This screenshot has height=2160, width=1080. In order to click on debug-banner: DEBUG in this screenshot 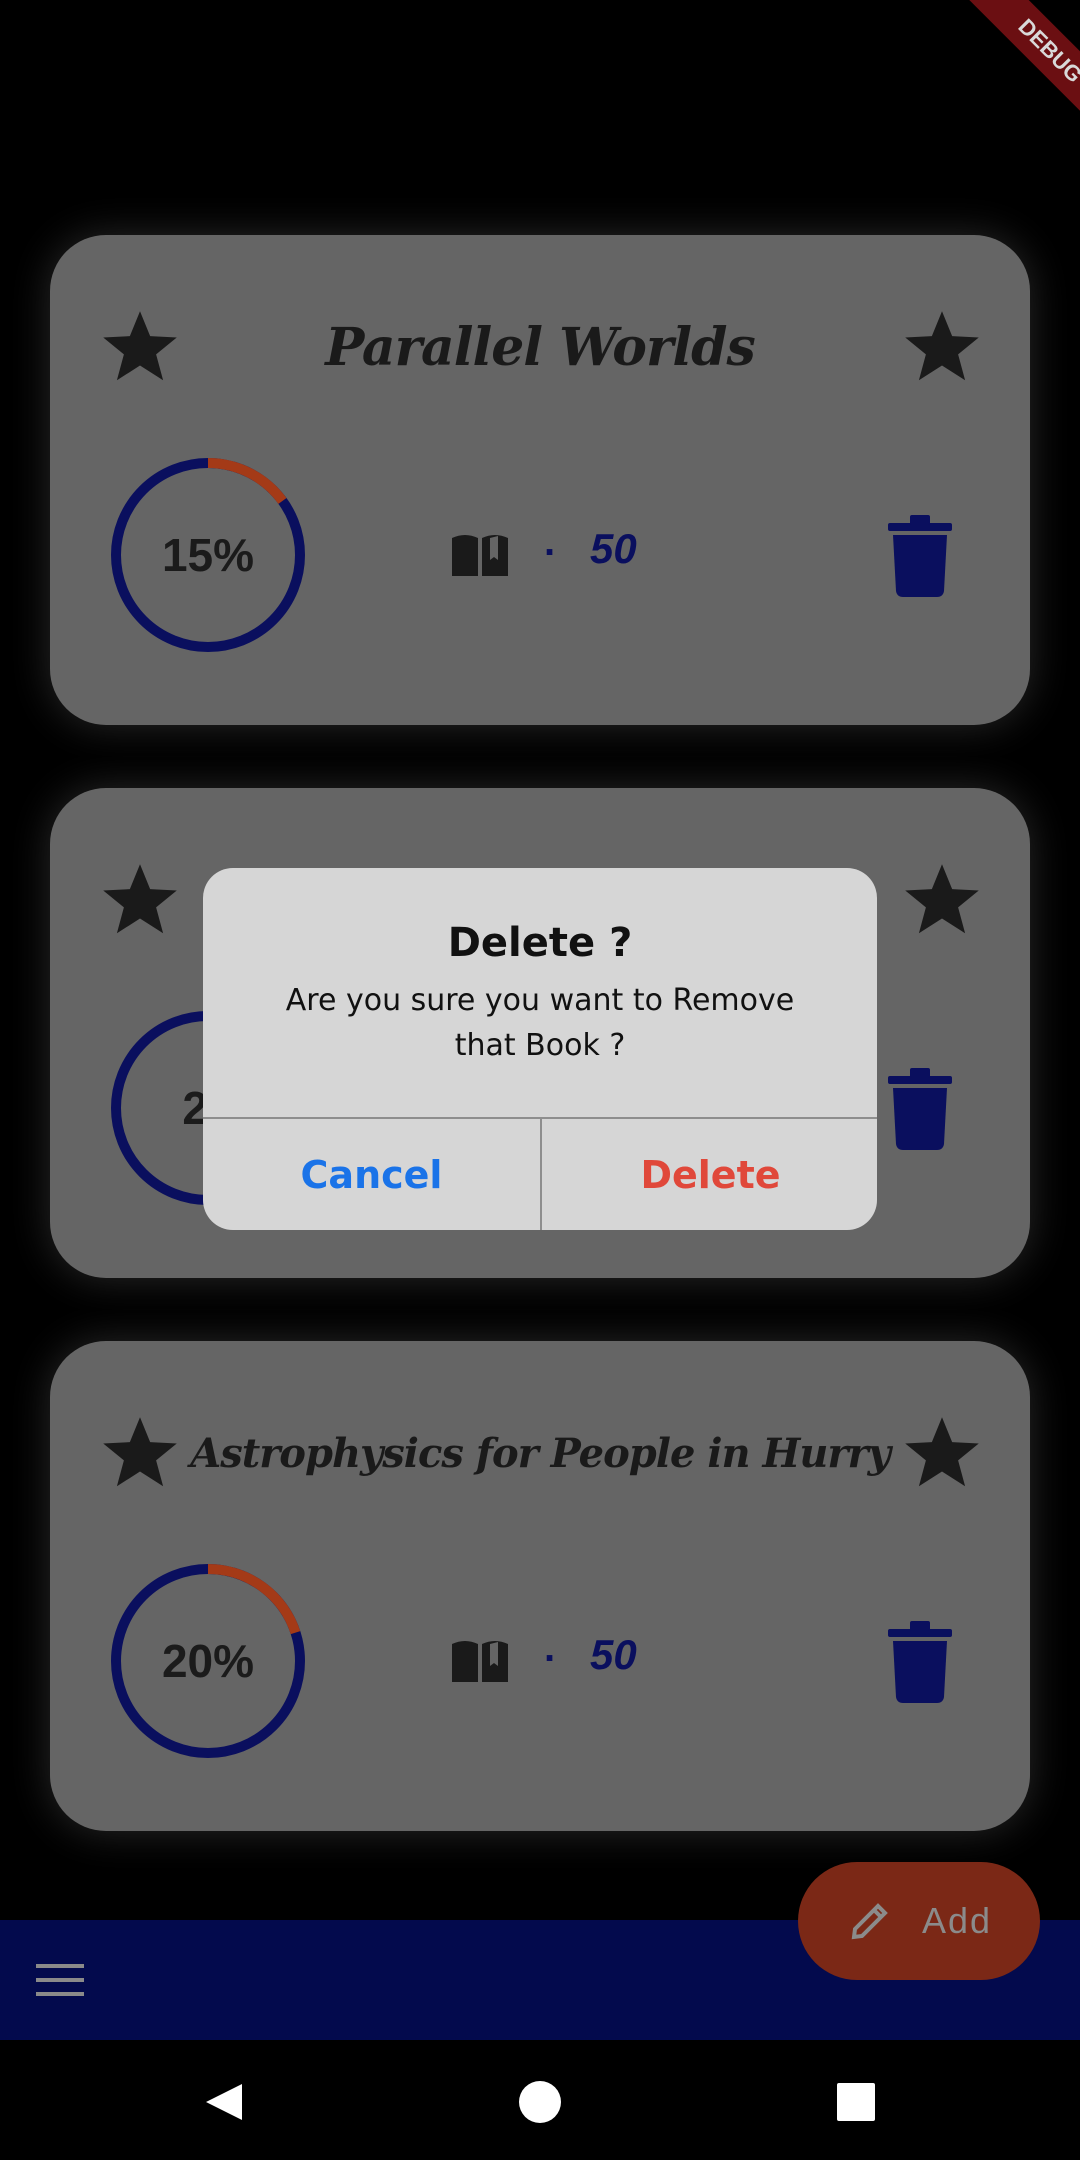, I will do `click(1005, 75)`.